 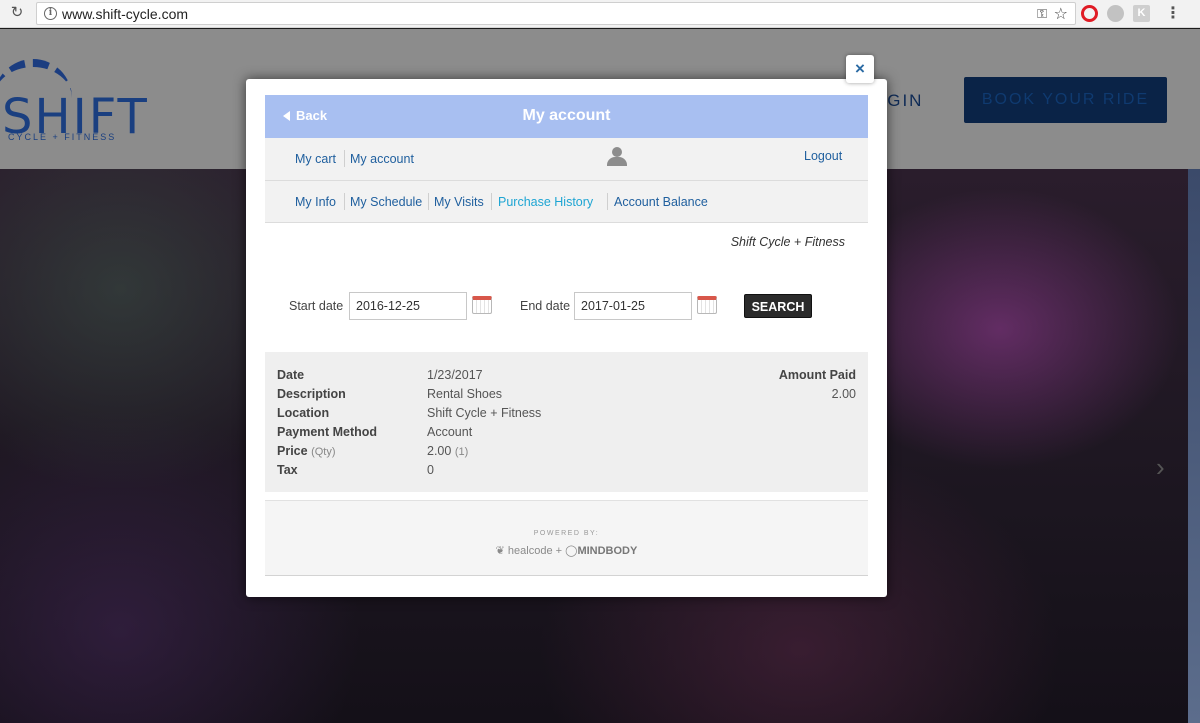 What do you see at coordinates (661, 202) in the screenshot?
I see `tab-account-balance: Account Balance` at bounding box center [661, 202].